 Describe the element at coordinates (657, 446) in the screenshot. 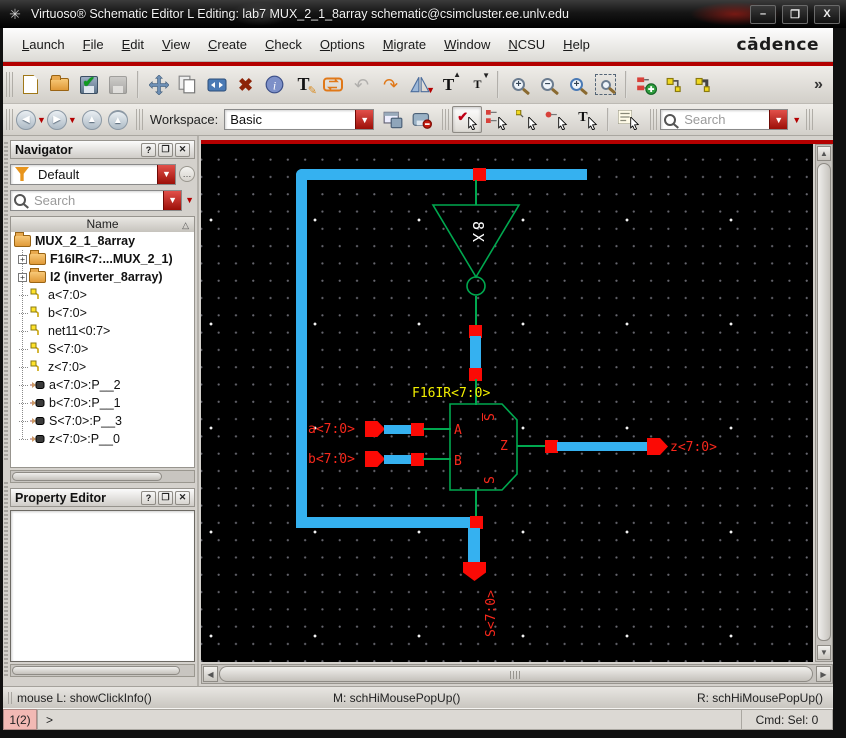

I see `port-z-pin` at that location.